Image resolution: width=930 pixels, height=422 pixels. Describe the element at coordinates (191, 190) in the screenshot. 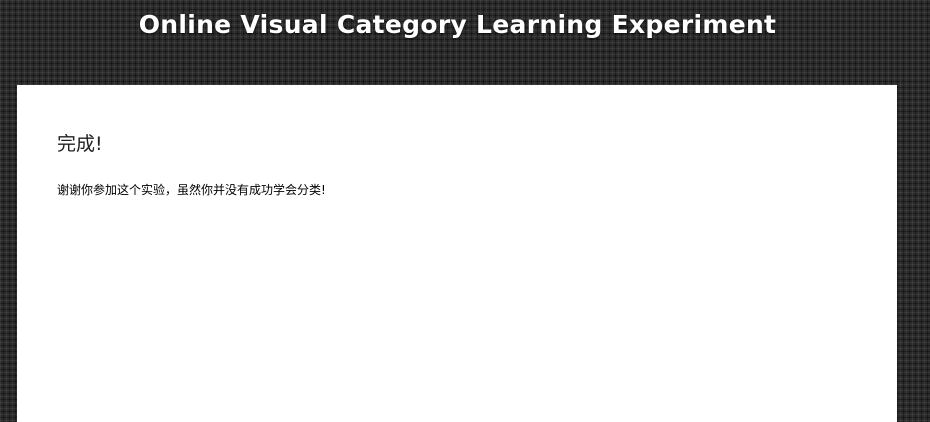

I see `thank-you-message: 谢谢你参加这个实验，虽然你并没有成功学会分类!` at that location.